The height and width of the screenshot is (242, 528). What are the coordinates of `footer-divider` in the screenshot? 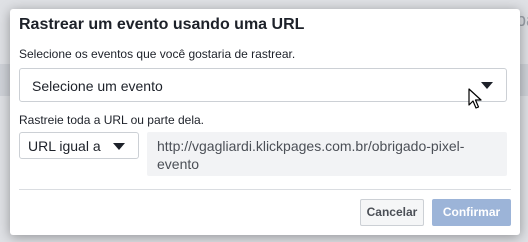 It's located at (265, 189).